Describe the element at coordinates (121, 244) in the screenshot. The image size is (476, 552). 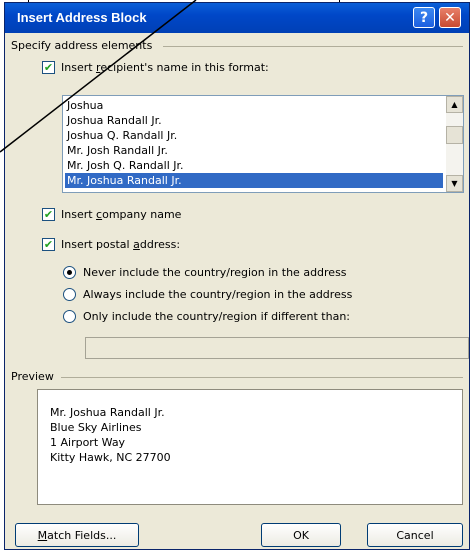
I see `postal-address-label: Insert postal address:` at that location.